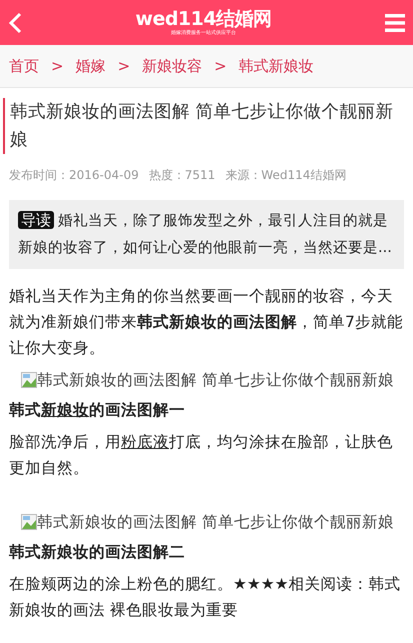  What do you see at coordinates (15, 23) in the screenshot?
I see `back-icon` at bounding box center [15, 23].